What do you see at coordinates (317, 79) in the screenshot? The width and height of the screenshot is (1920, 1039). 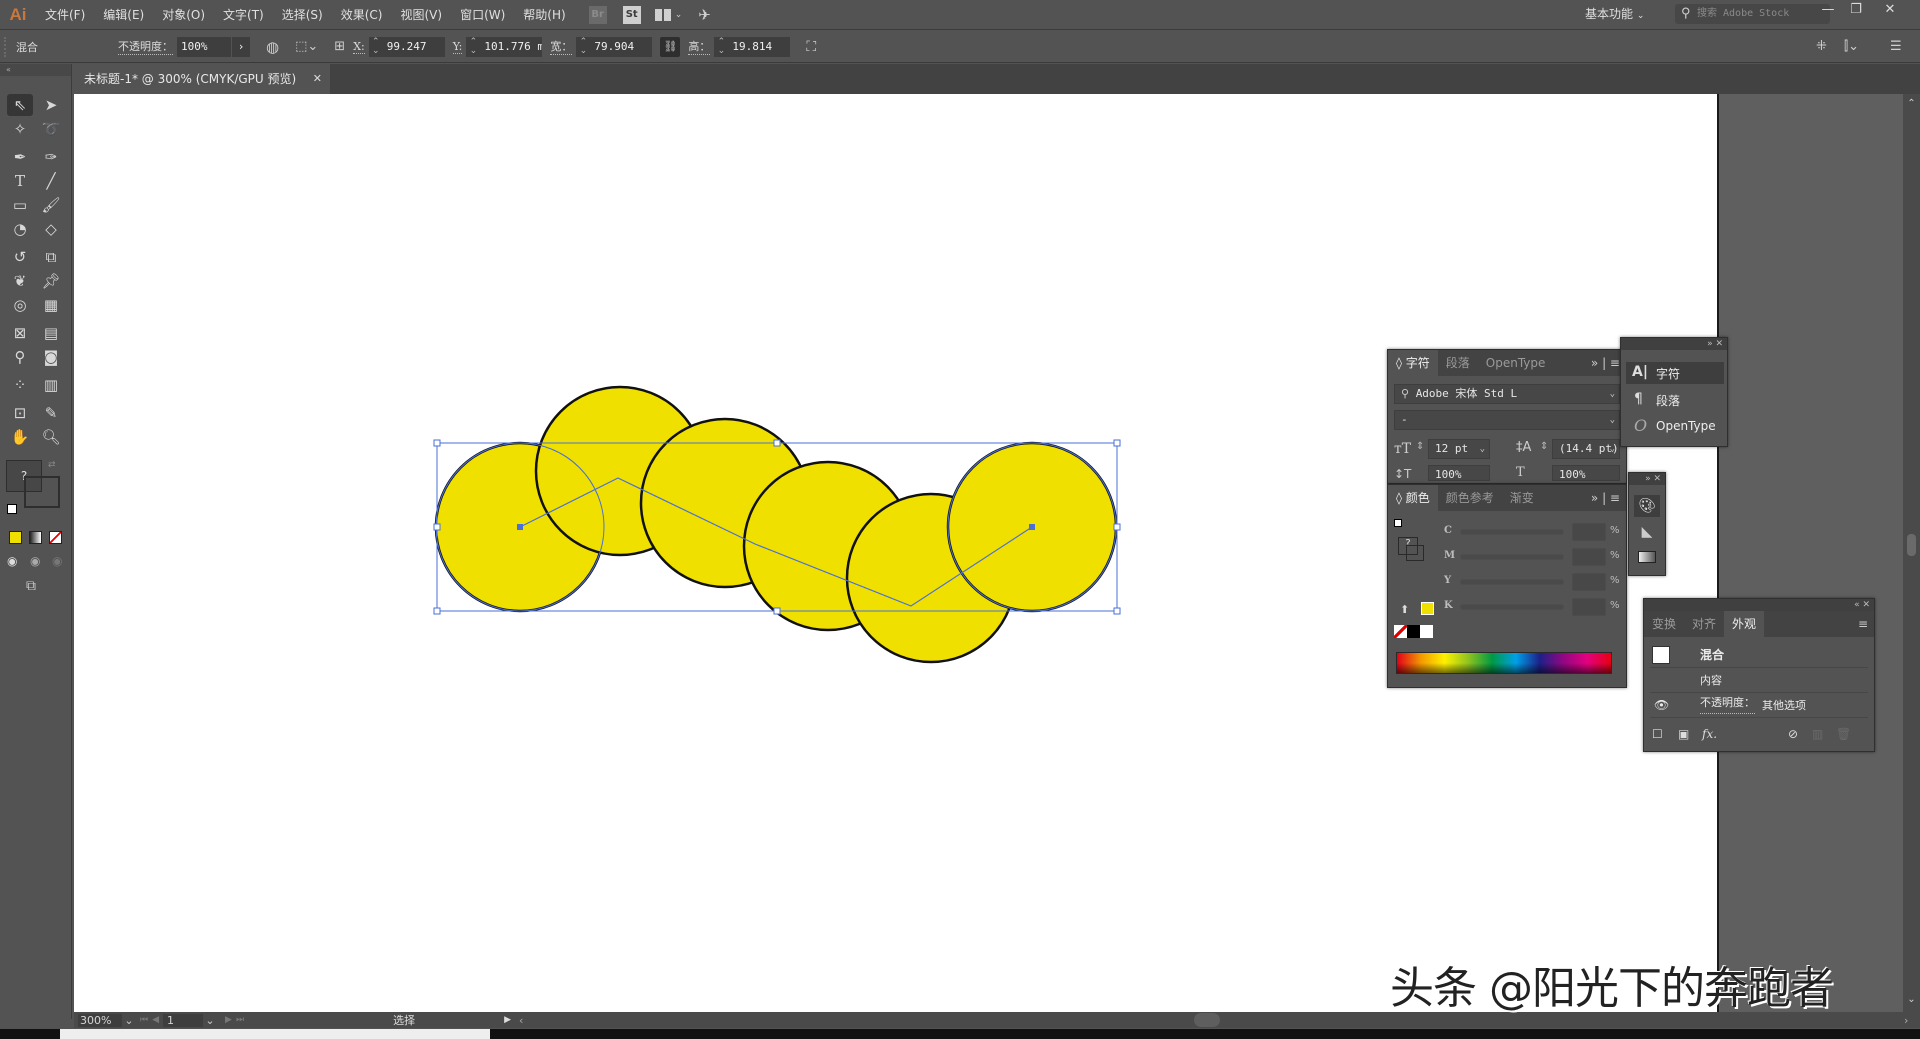 I see `close-tab-icon: ✕` at bounding box center [317, 79].